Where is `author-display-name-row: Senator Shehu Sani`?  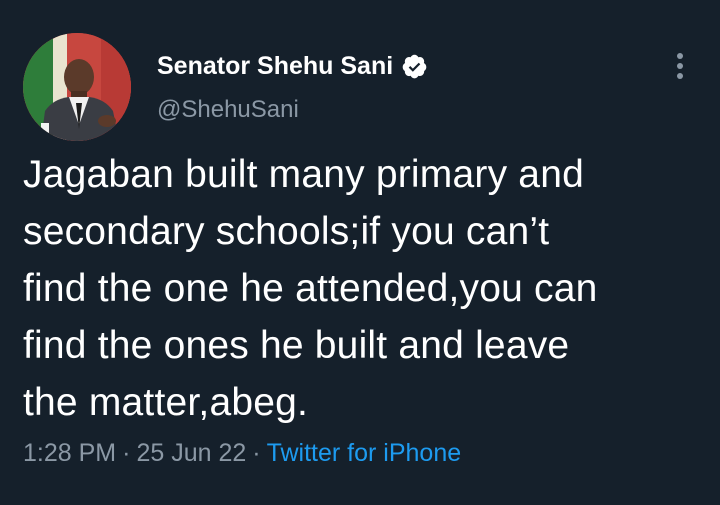 author-display-name-row: Senator Shehu Sani is located at coordinates (292, 66).